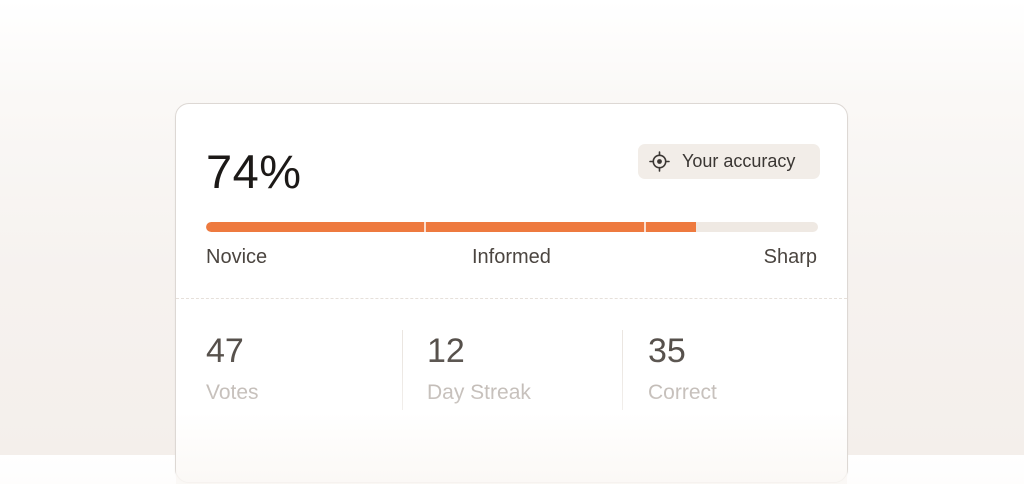 This screenshot has height=484, width=1024. Describe the element at coordinates (659, 161) in the screenshot. I see `target-icon` at that location.